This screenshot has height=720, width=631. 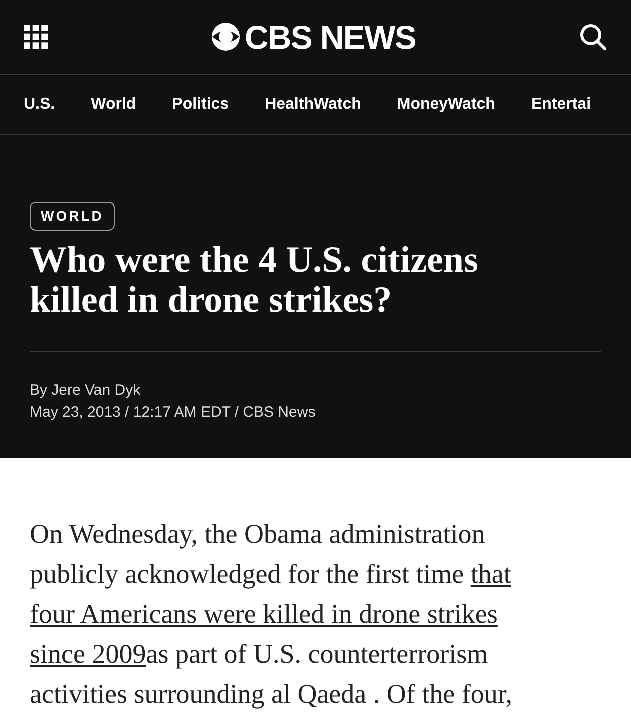 I want to click on eye-logo-icon, so click(x=225, y=37).